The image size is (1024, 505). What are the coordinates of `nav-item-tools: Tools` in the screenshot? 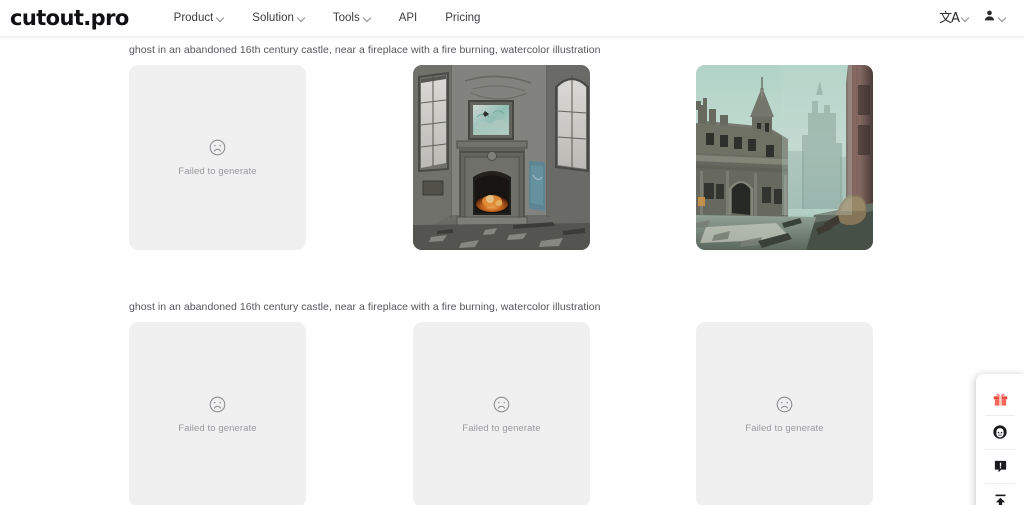 It's located at (352, 18).